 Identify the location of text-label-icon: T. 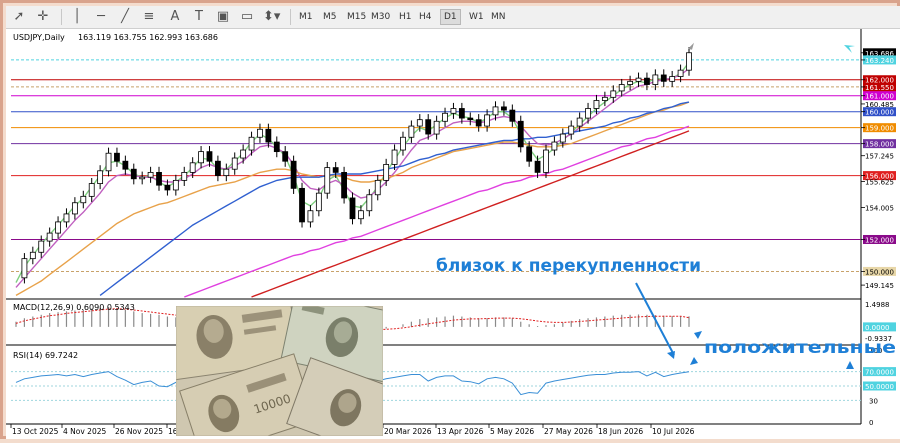
(199, 17).